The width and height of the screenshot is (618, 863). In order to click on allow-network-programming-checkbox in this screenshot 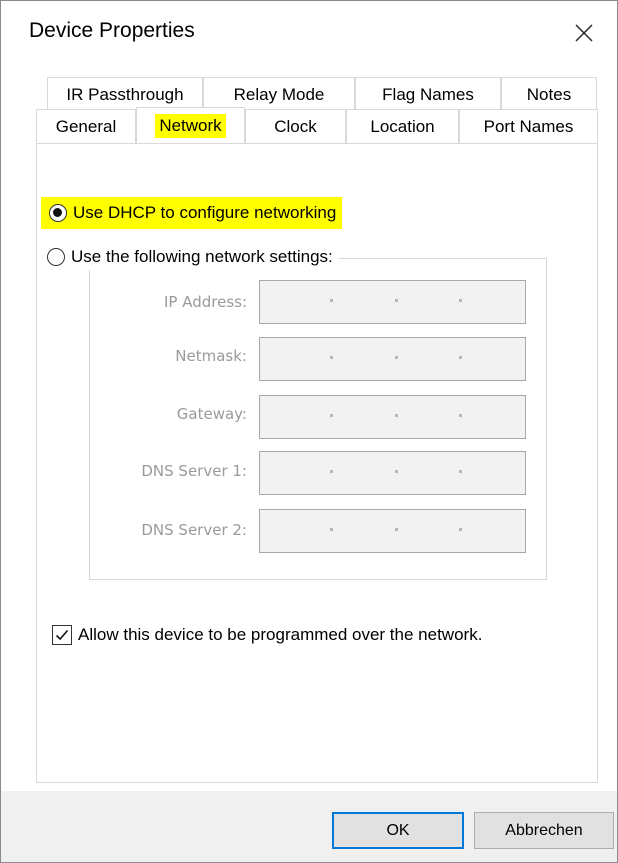, I will do `click(62, 635)`.